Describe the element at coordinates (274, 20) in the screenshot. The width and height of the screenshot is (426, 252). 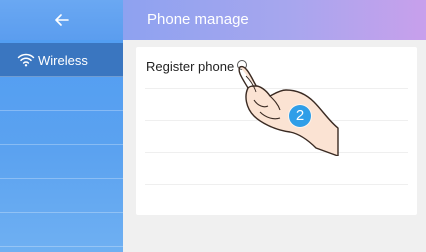
I see `header-bar: Phone manage` at that location.